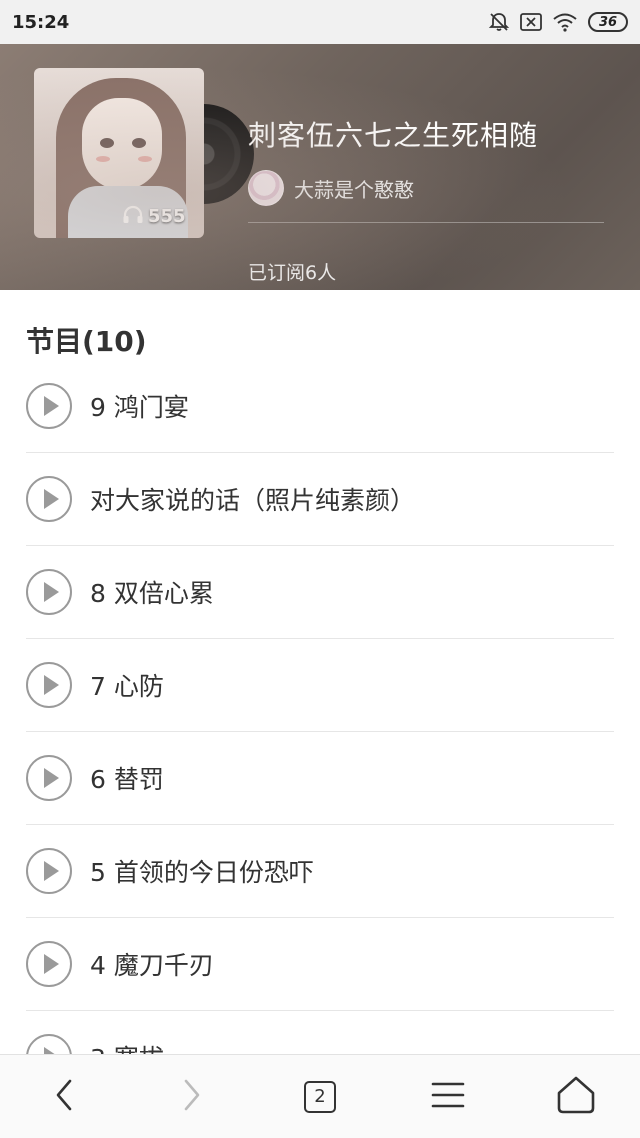  What do you see at coordinates (320, 871) in the screenshot?
I see `list-item: 5 首领的今日份恐吓` at bounding box center [320, 871].